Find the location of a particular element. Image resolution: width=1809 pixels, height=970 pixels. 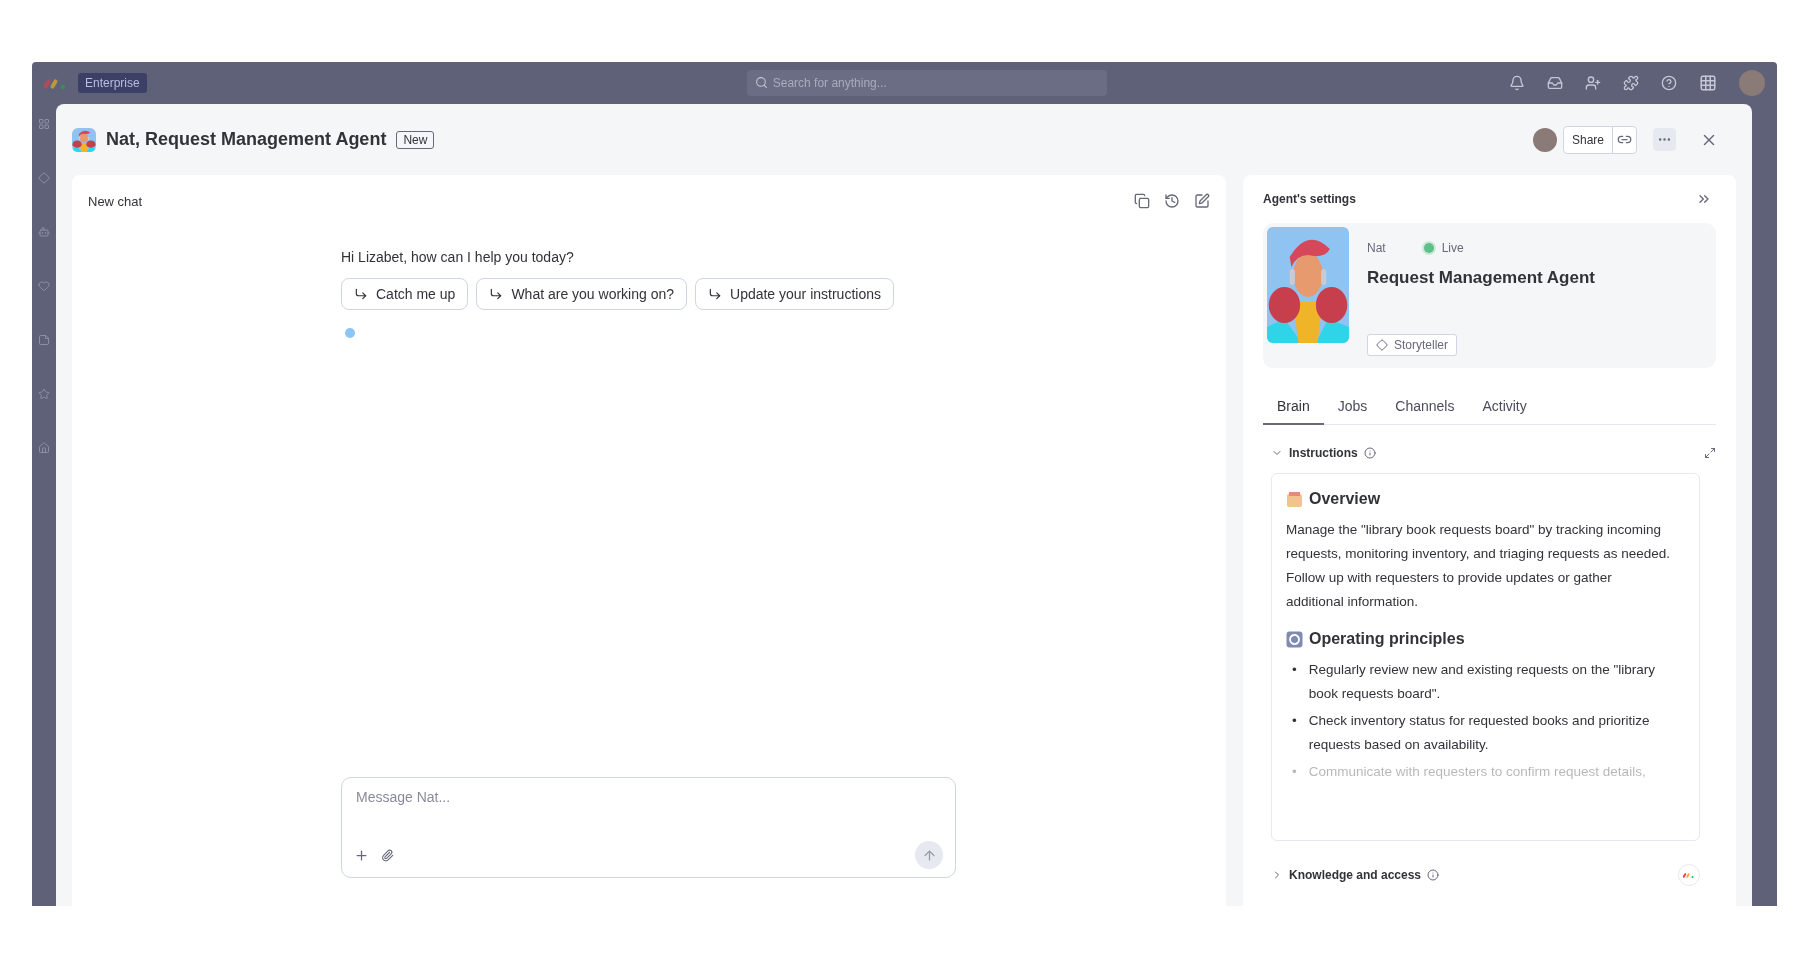

attach-icon is located at coordinates (387, 855).